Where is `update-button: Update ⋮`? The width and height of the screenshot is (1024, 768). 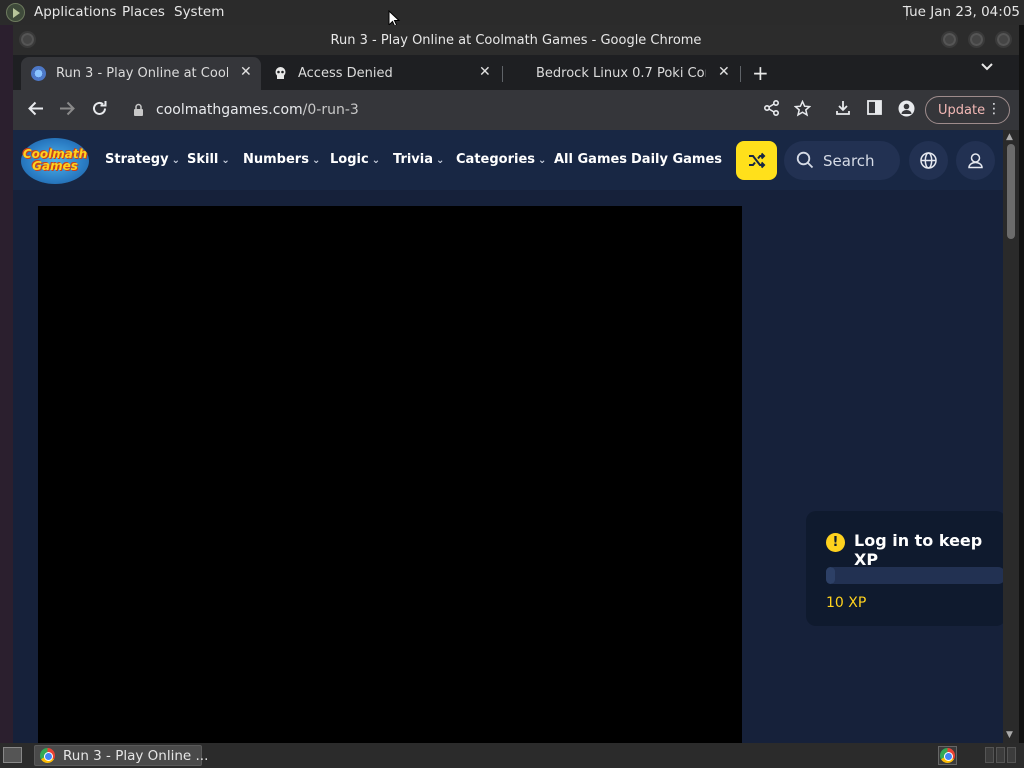
update-button: Update ⋮ is located at coordinates (967, 110).